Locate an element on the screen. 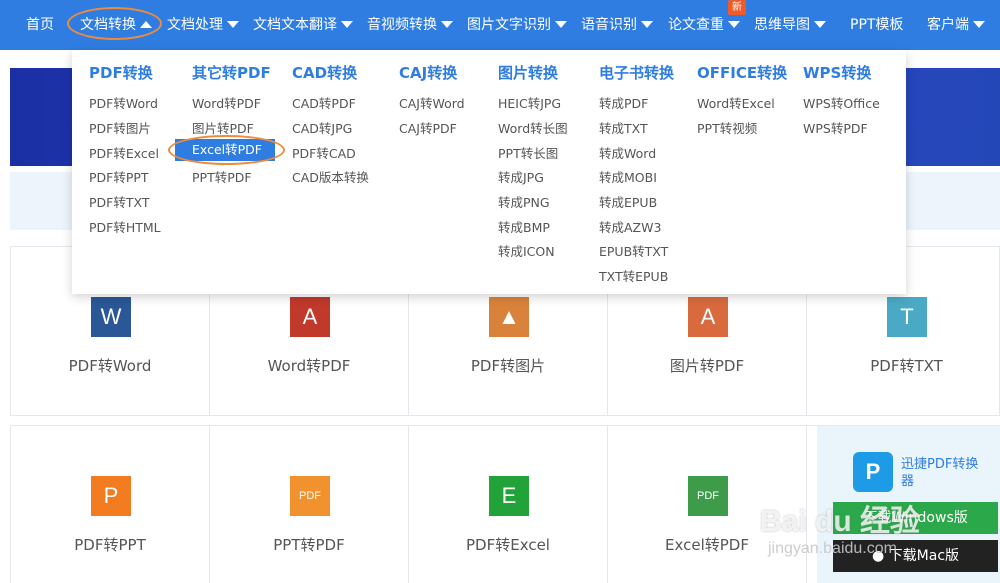  nav-av-convert: 音视频转换 is located at coordinates (410, 25).